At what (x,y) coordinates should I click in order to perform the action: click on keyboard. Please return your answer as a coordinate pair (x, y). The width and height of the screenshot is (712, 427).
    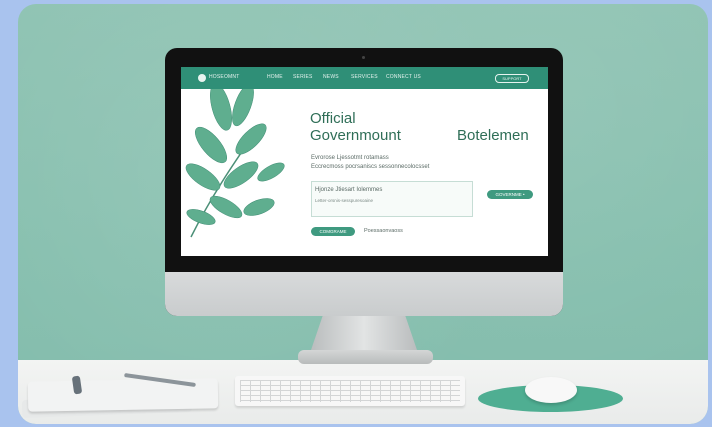
    Looking at the image, I should click on (350, 391).